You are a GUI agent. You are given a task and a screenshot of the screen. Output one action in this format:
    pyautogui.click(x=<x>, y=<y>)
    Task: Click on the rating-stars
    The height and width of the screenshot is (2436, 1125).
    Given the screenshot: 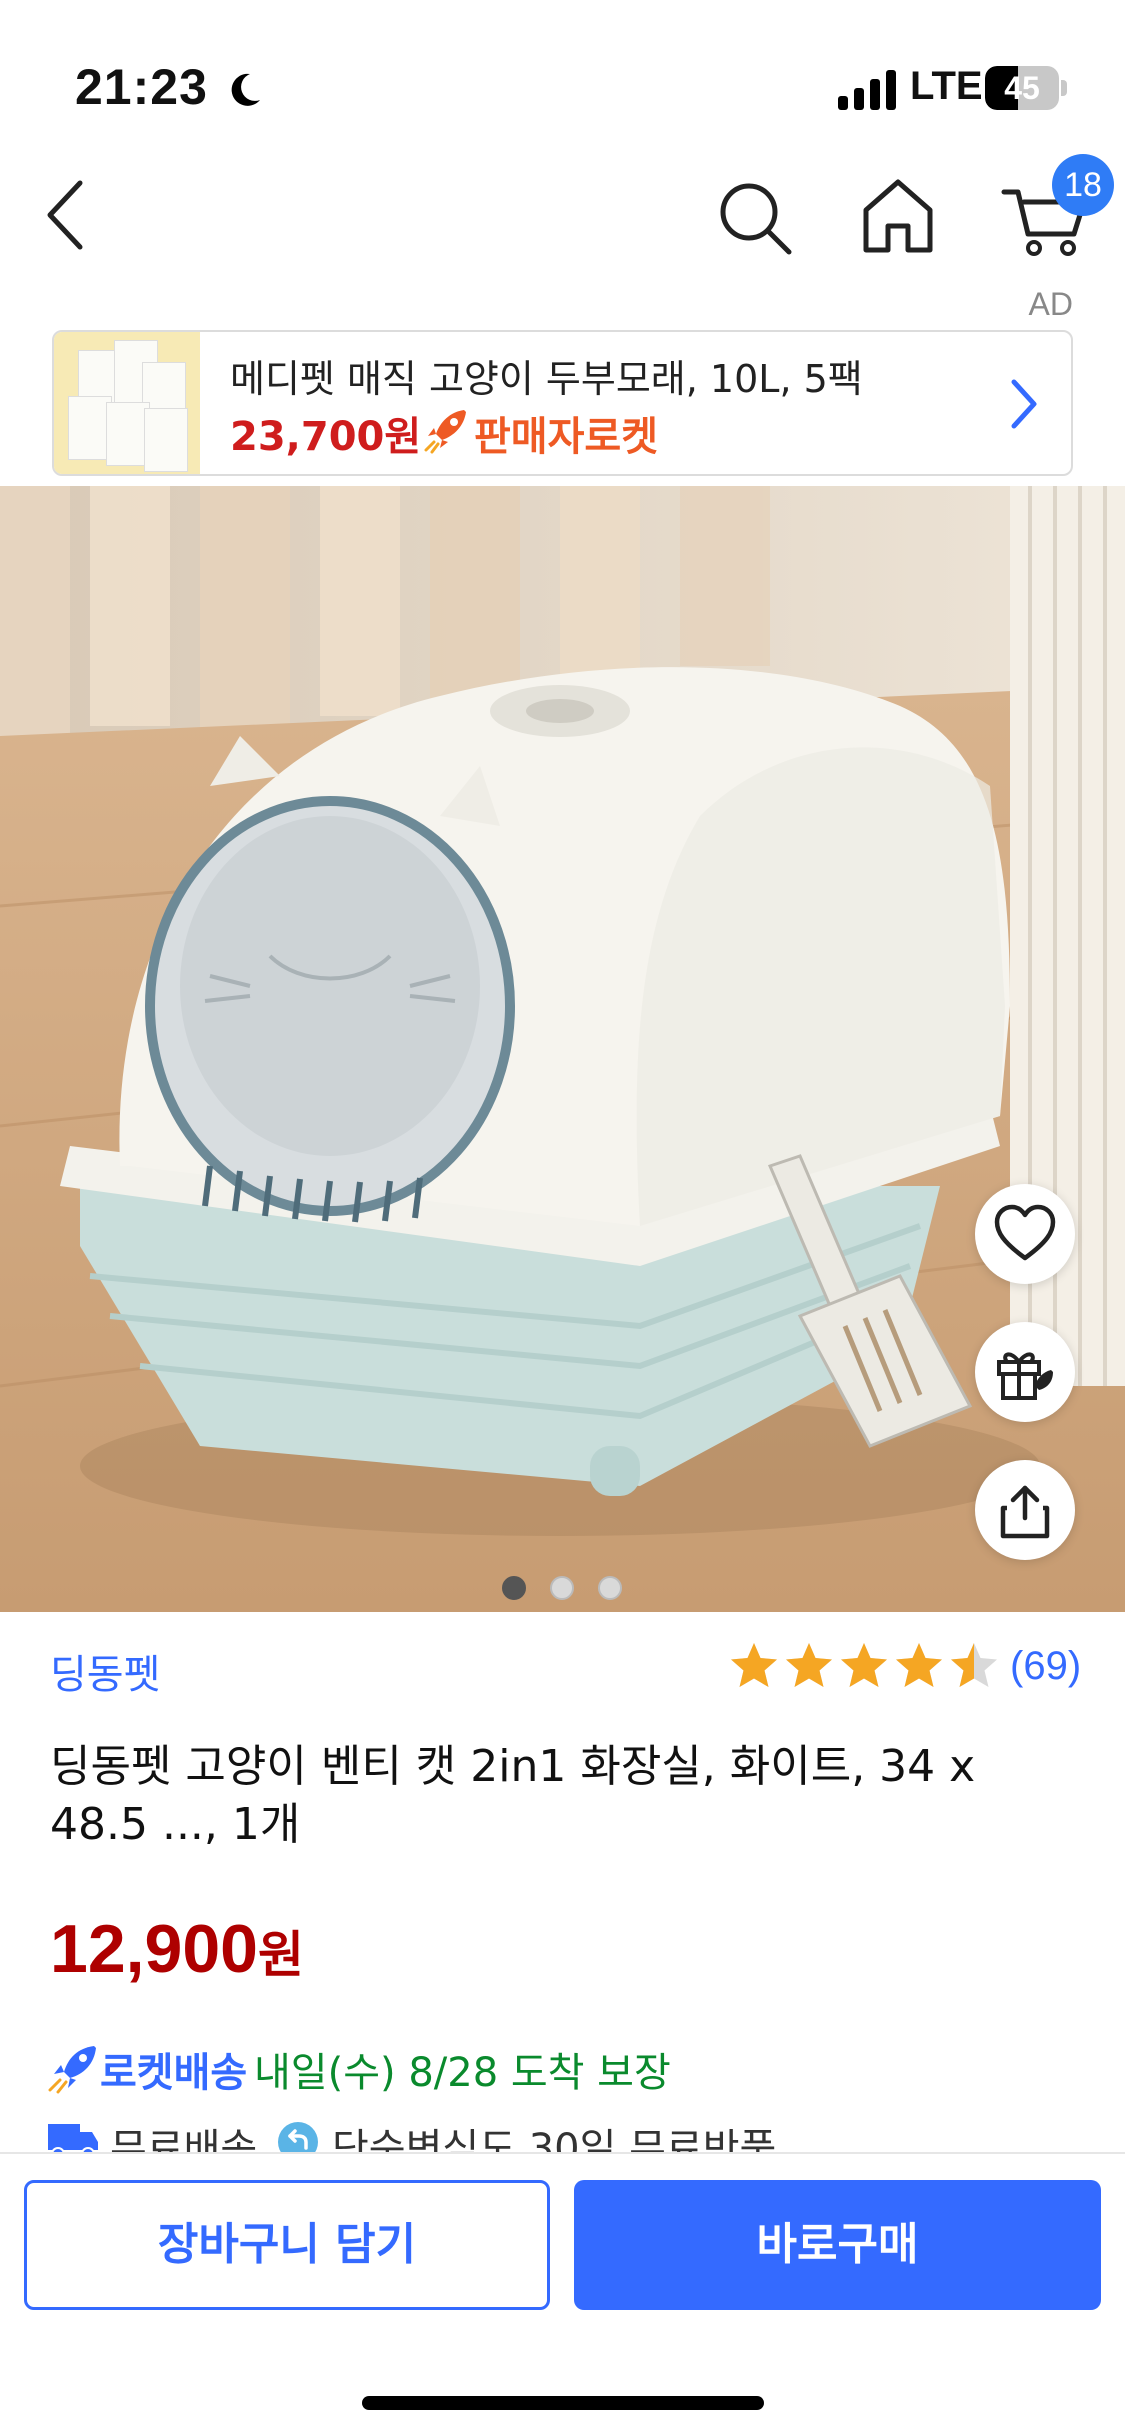 What is the action you would take?
    pyautogui.click(x=864, y=1667)
    